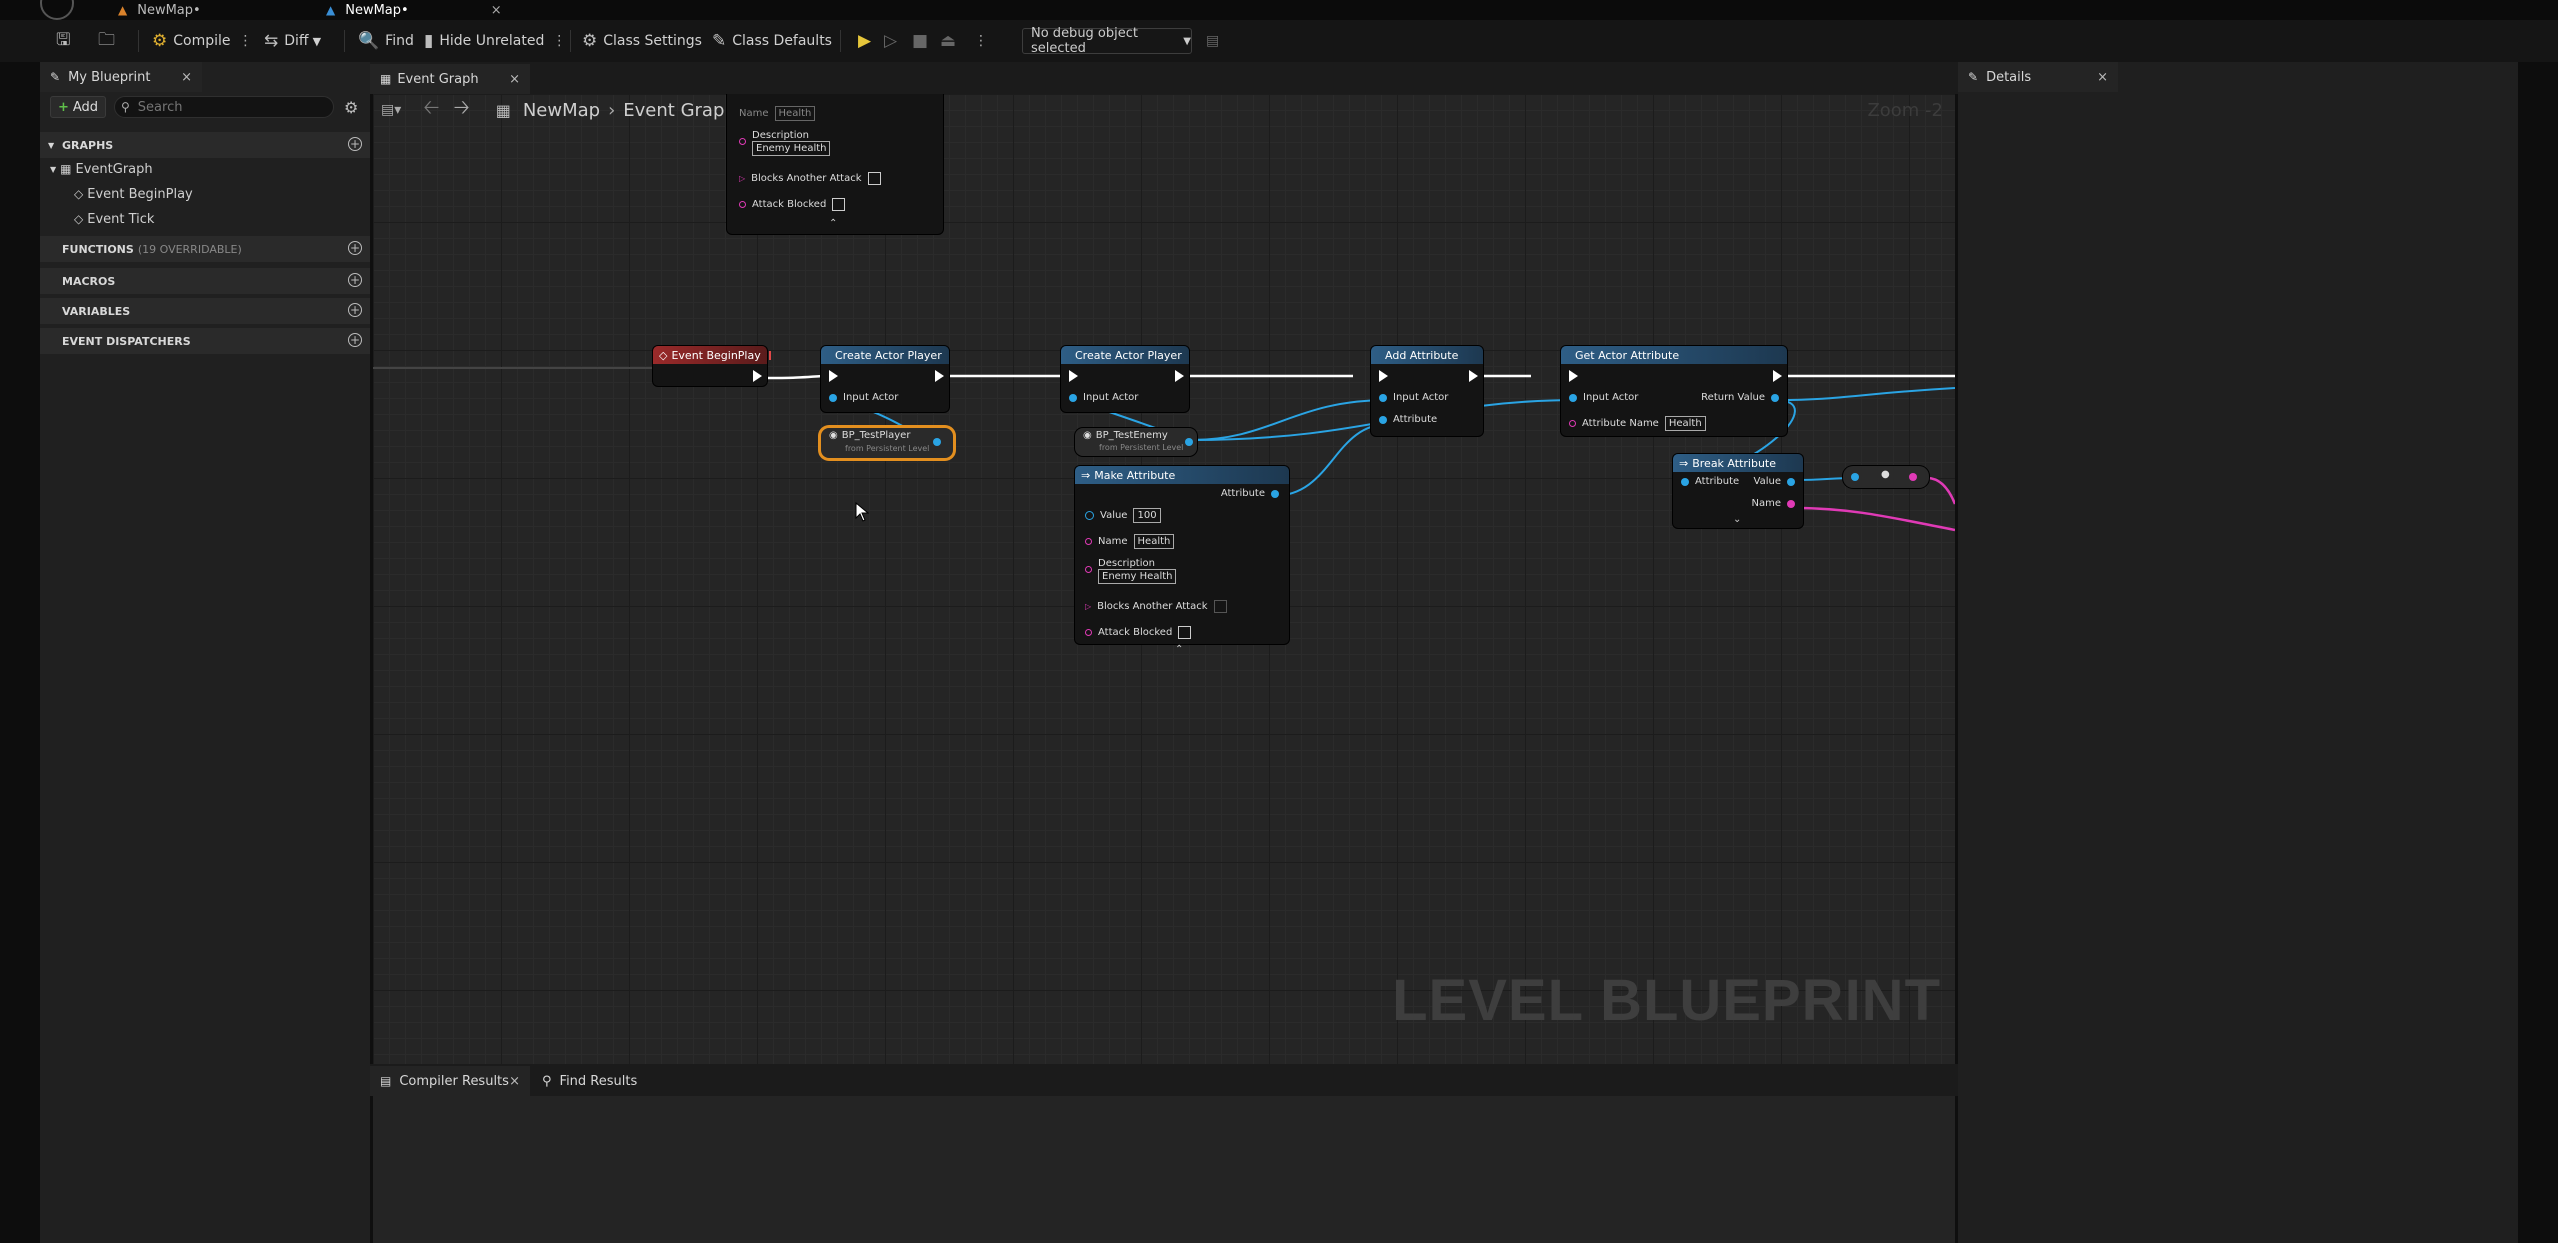 The height and width of the screenshot is (1243, 2558). Describe the element at coordinates (450, 1081) in the screenshot. I see `tab-compiler-results: ▤ Compiler Results ×` at that location.